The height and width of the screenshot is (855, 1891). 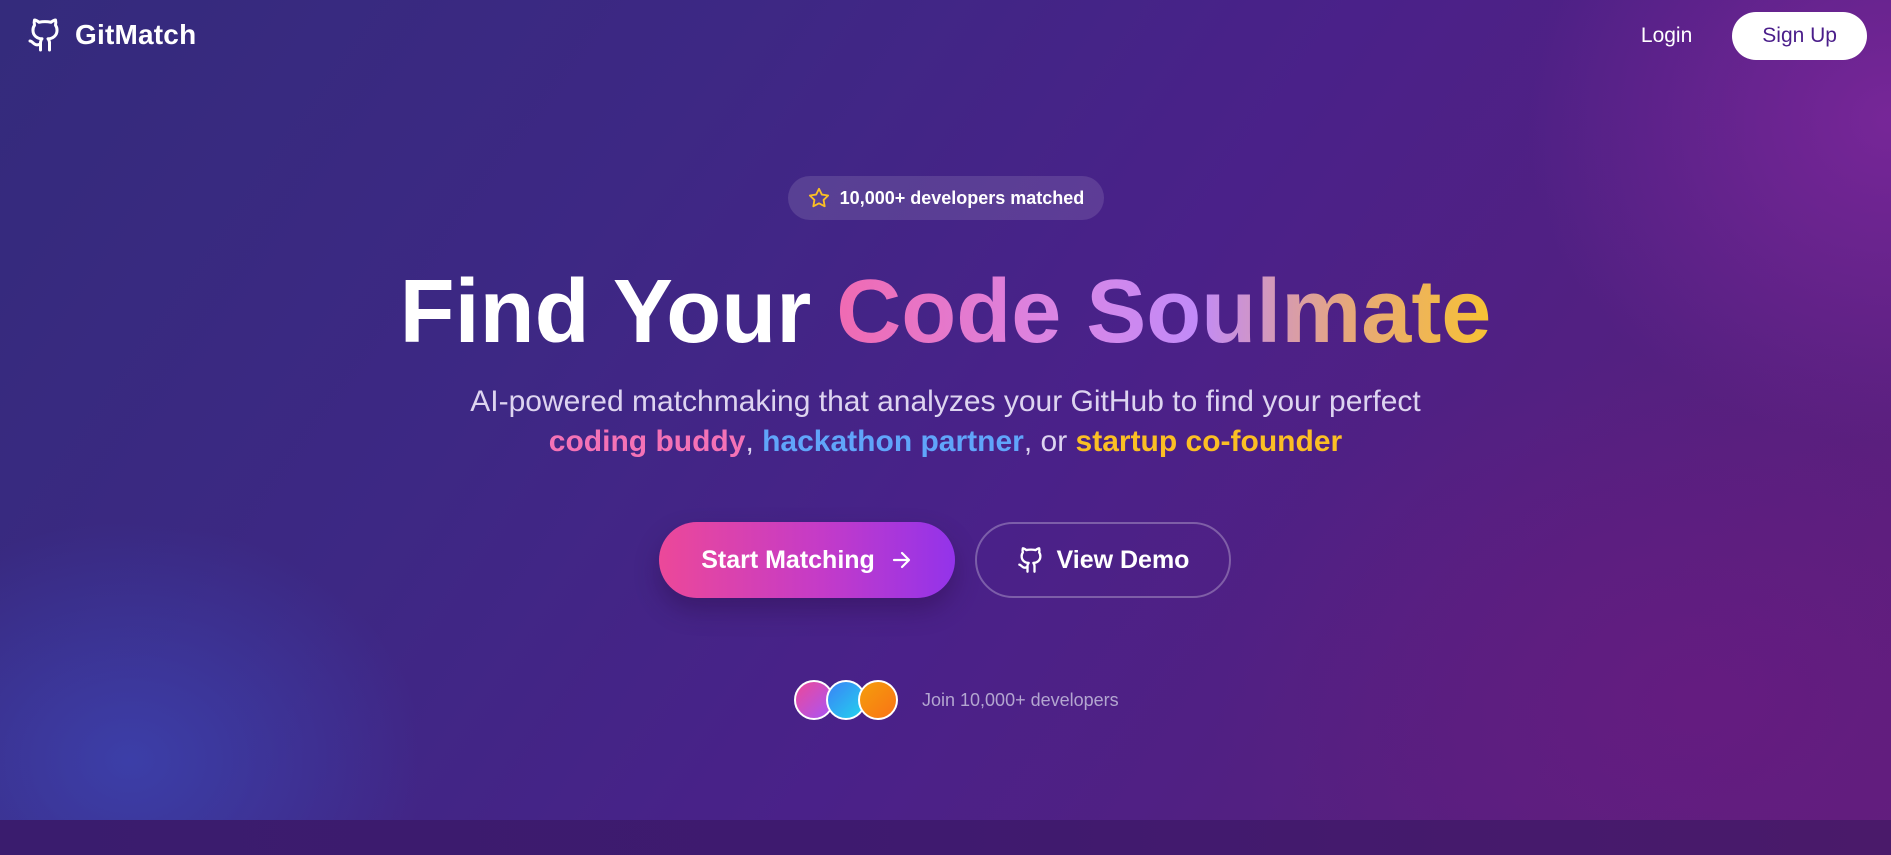 What do you see at coordinates (1666, 36) in the screenshot?
I see `login-link: Login` at bounding box center [1666, 36].